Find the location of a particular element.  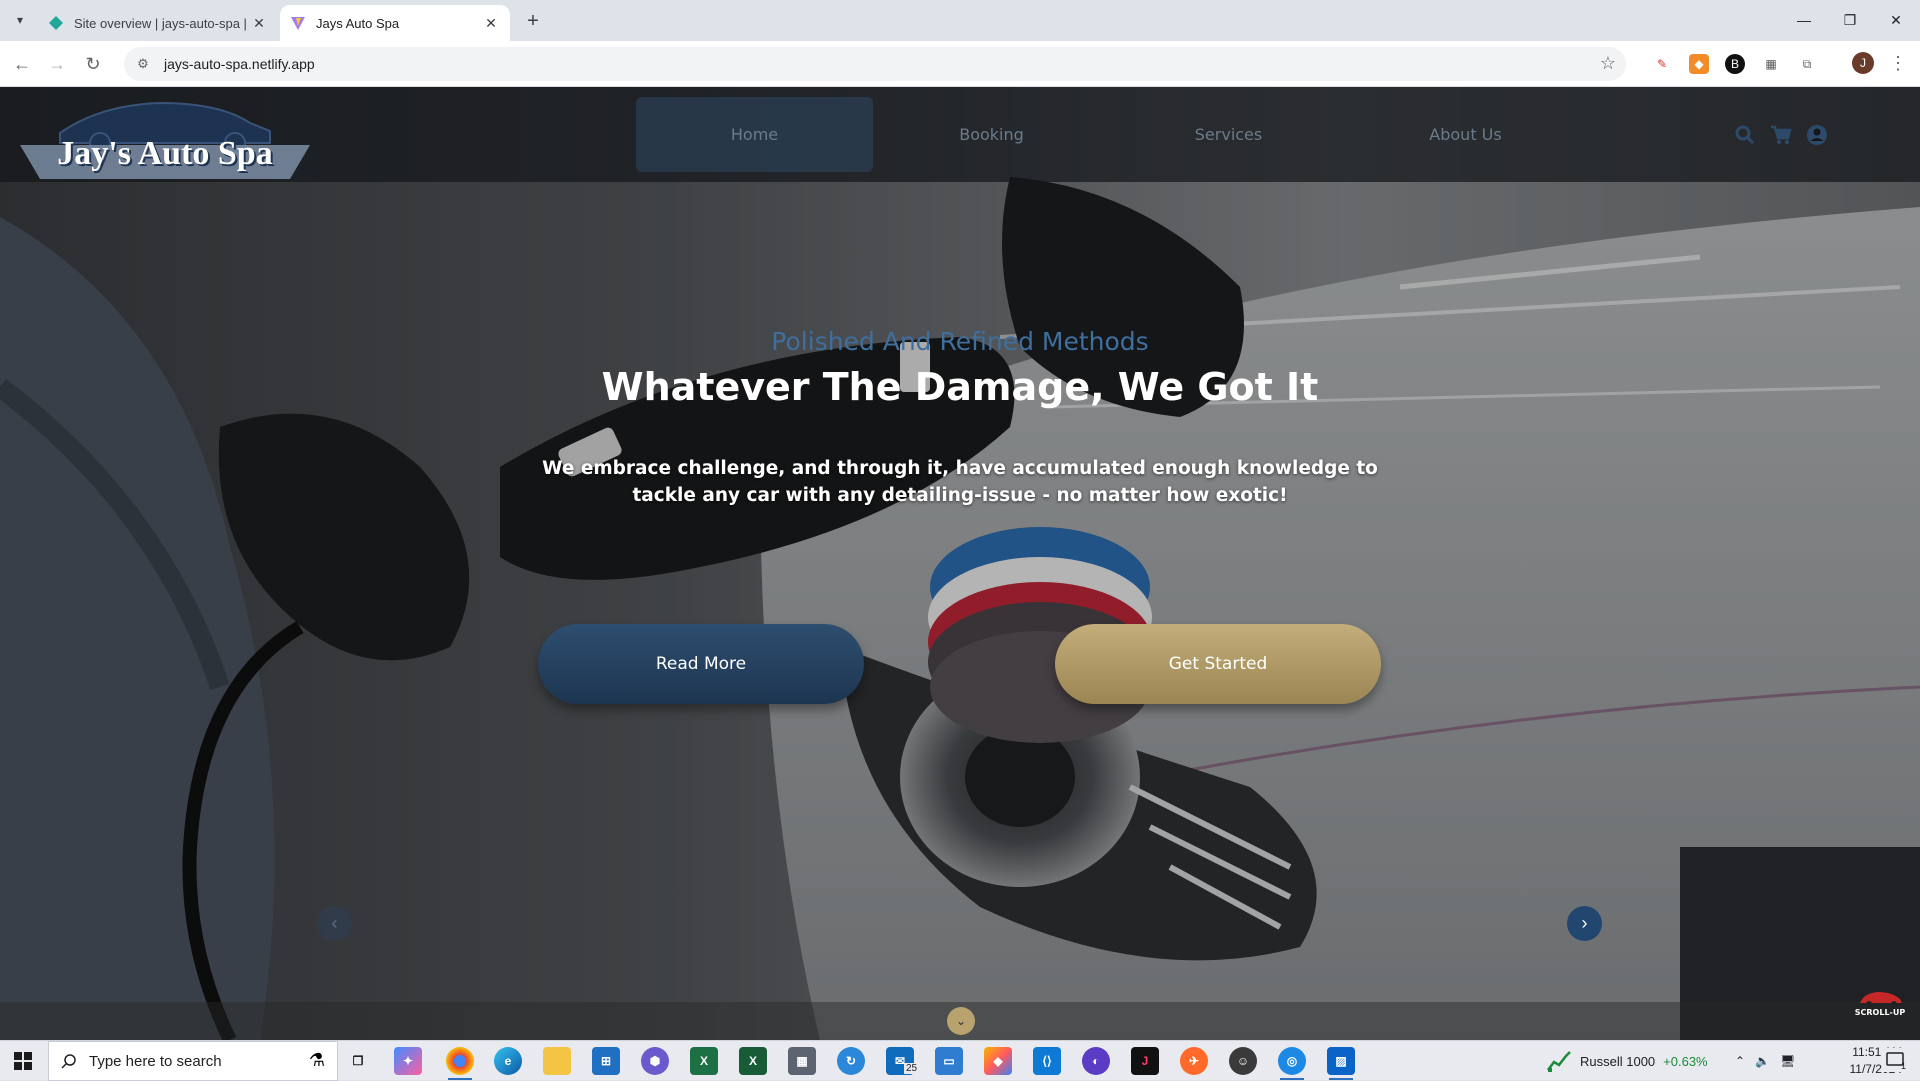

read-more-button: Read More is located at coordinates (701, 664).